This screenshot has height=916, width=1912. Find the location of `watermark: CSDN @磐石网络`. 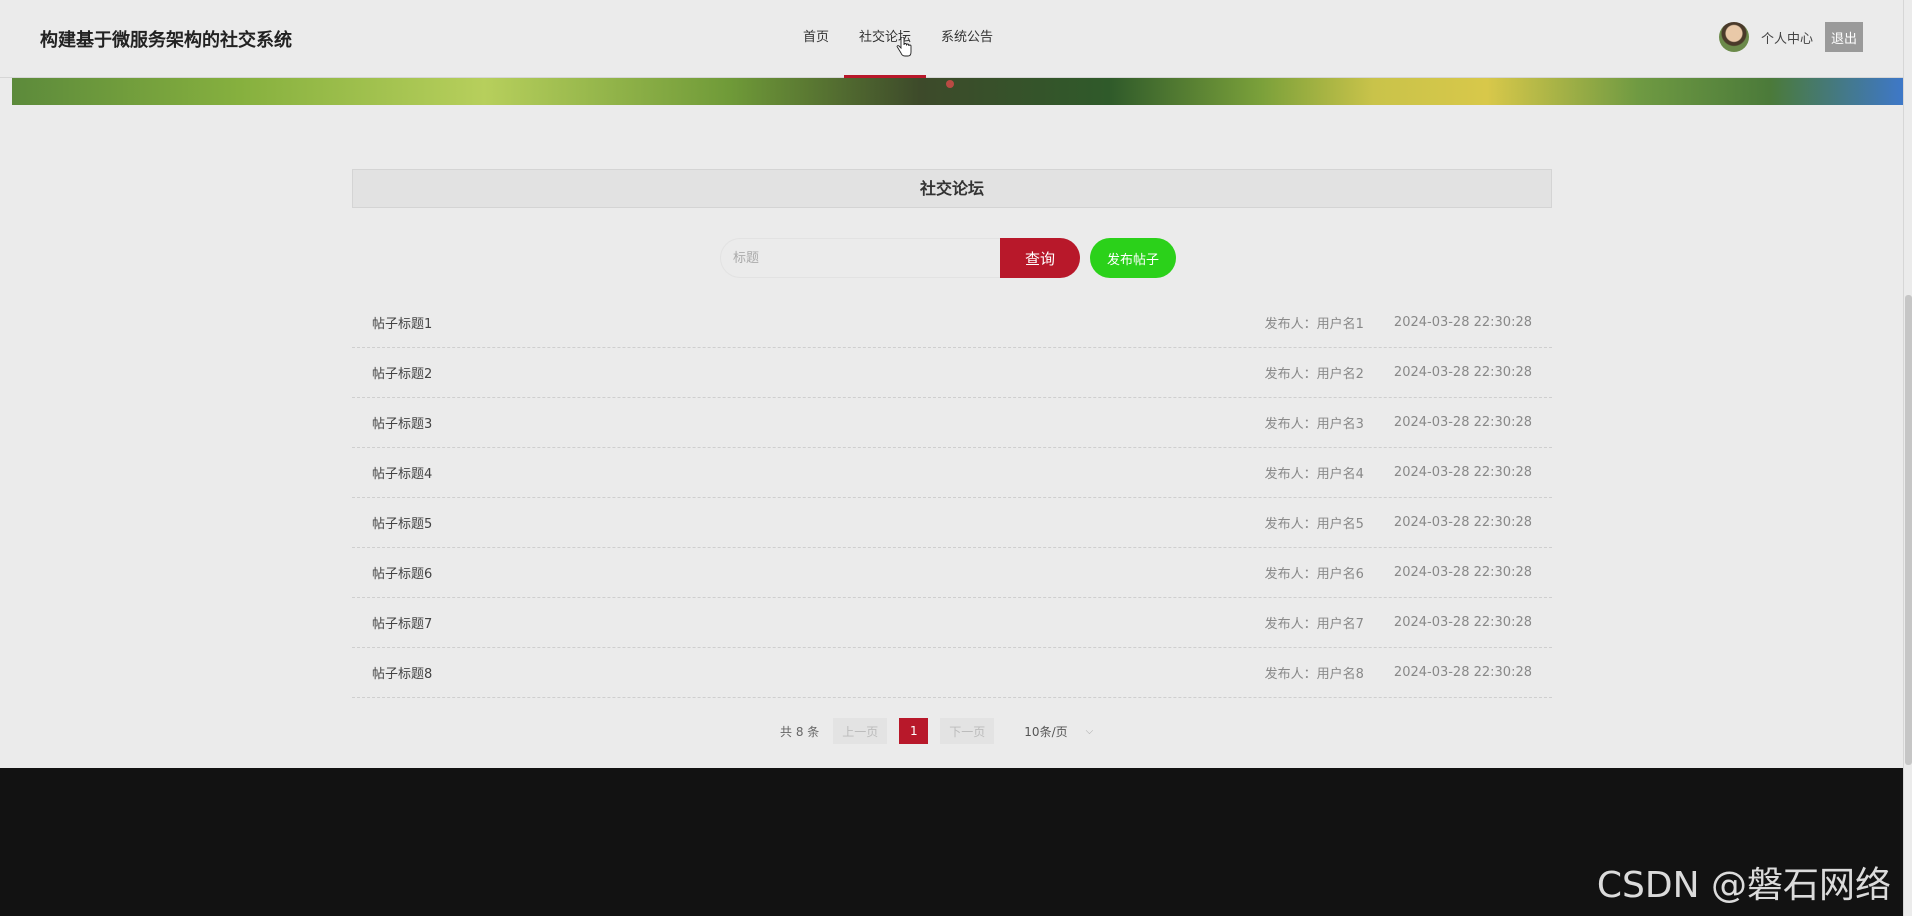

watermark: CSDN @磐石网络 is located at coordinates (1743, 885).